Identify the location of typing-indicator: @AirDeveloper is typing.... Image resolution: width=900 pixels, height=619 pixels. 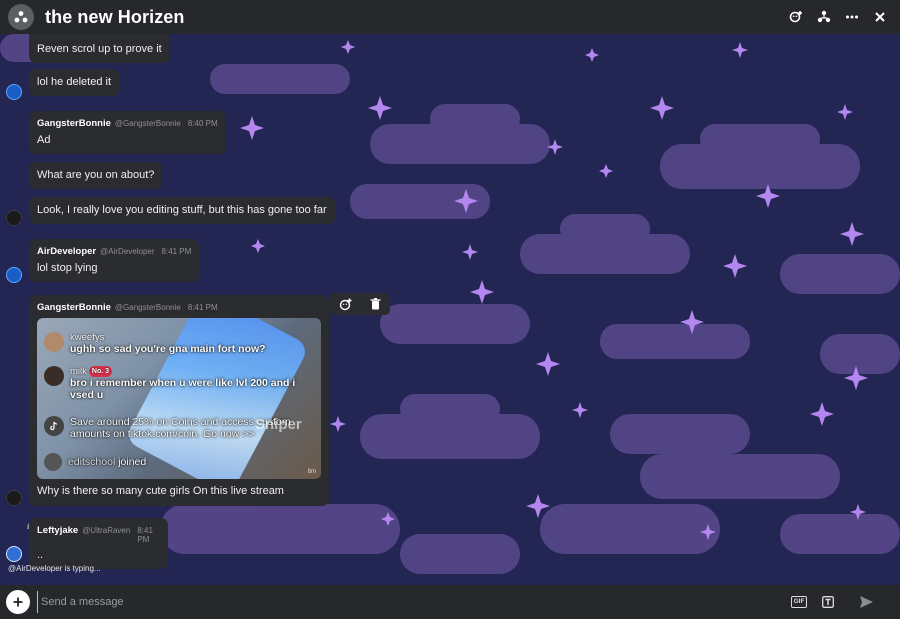
(54, 568).